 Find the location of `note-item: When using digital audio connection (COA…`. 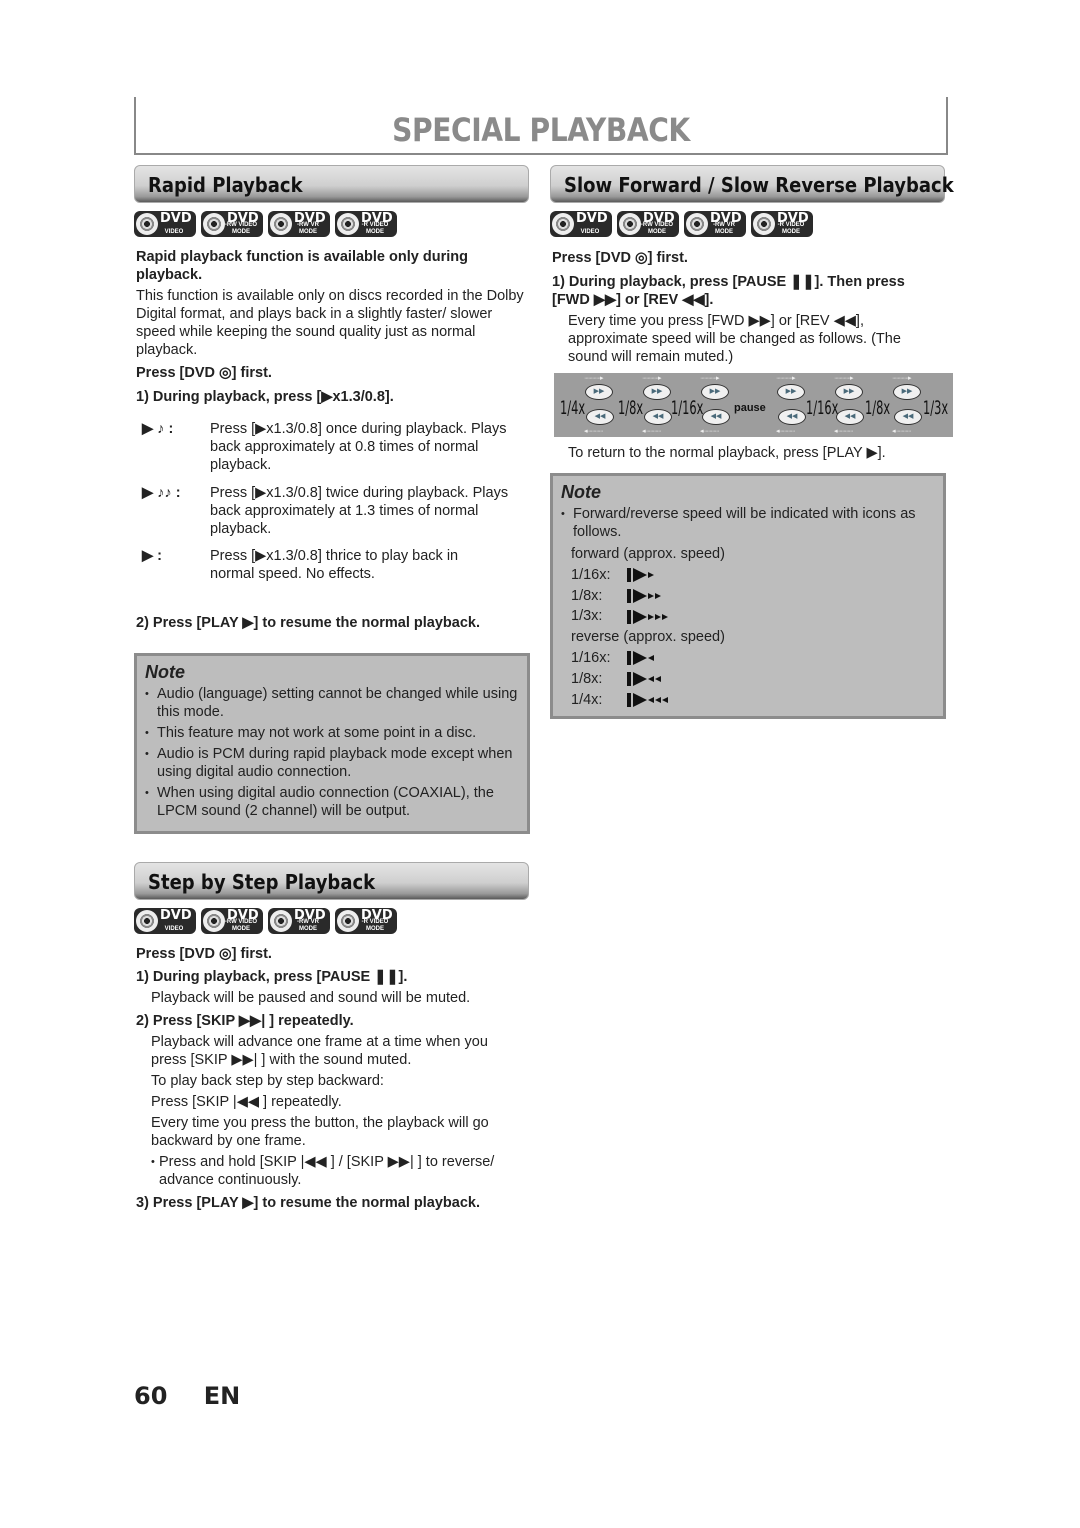

note-item: When using digital audio connection (COA… is located at coordinates (332, 802).